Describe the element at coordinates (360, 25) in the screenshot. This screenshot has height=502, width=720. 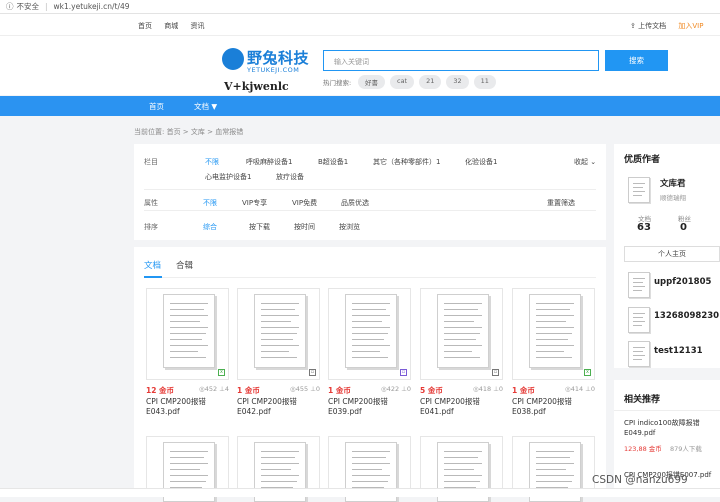
I see `site-top-bar: 首页 商城 资讯 ⇪ 上传文档 加入VIP` at that location.